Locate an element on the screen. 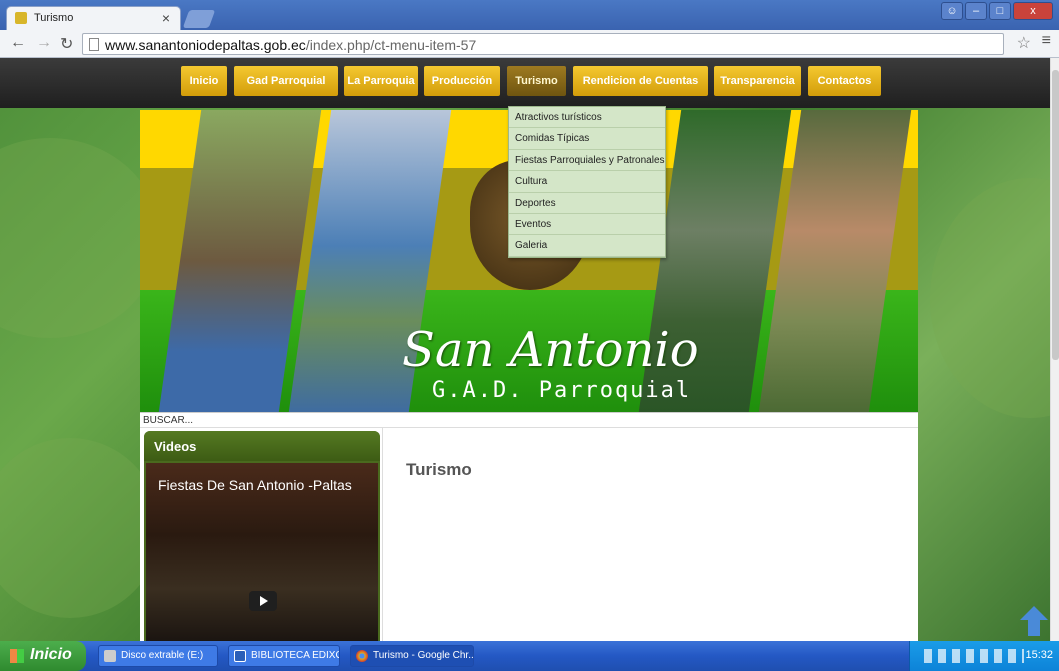 The width and height of the screenshot is (1059, 671). system-tray: 15:32 is located at coordinates (984, 656).